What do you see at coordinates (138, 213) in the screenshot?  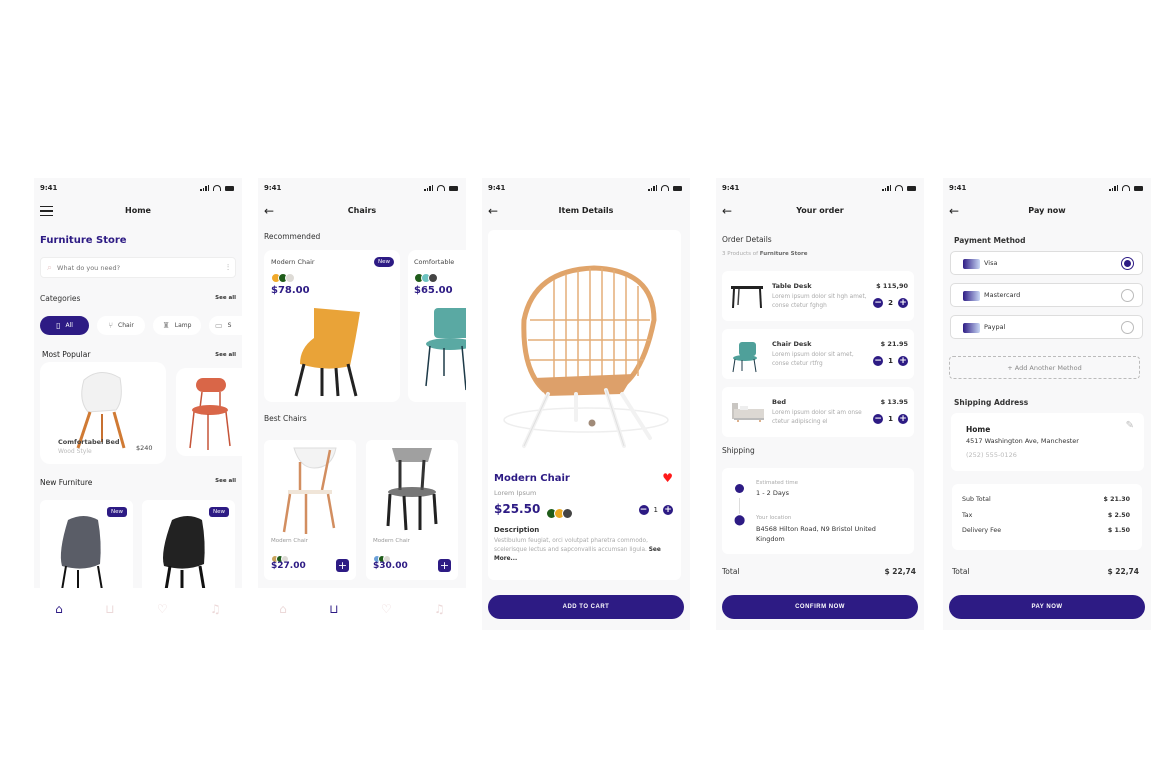 I see `header: Home` at bounding box center [138, 213].